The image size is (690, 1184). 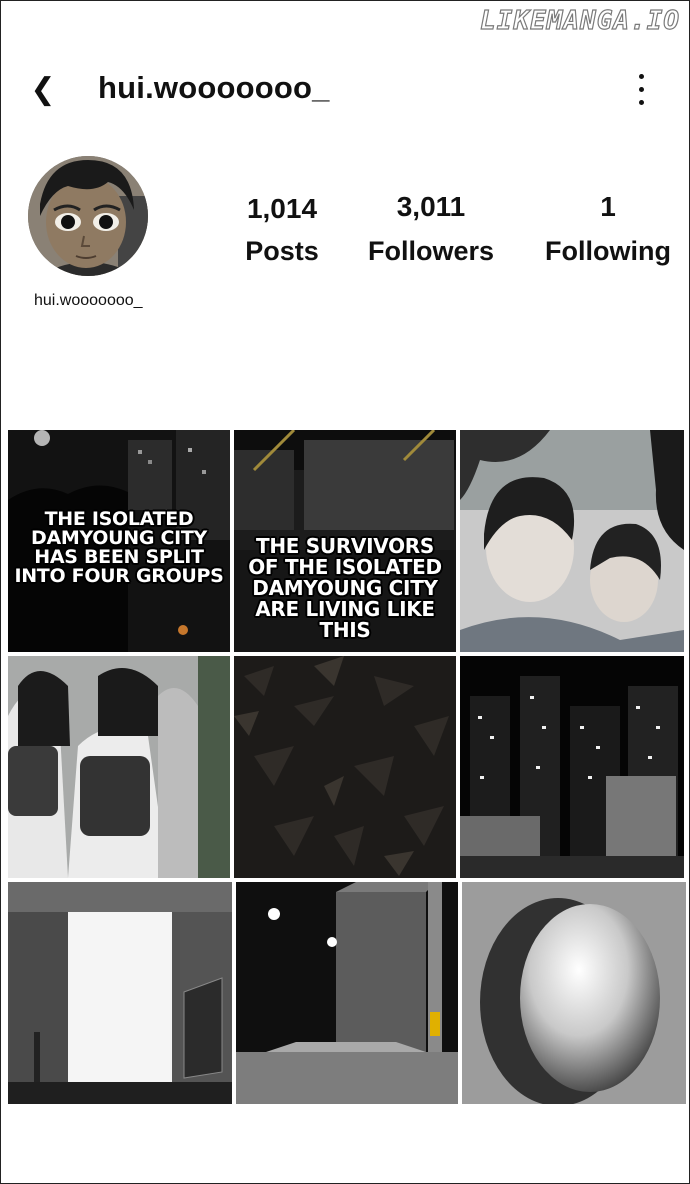 What do you see at coordinates (580, 20) in the screenshot?
I see `watermark: LIKEMANGA.IO` at bounding box center [580, 20].